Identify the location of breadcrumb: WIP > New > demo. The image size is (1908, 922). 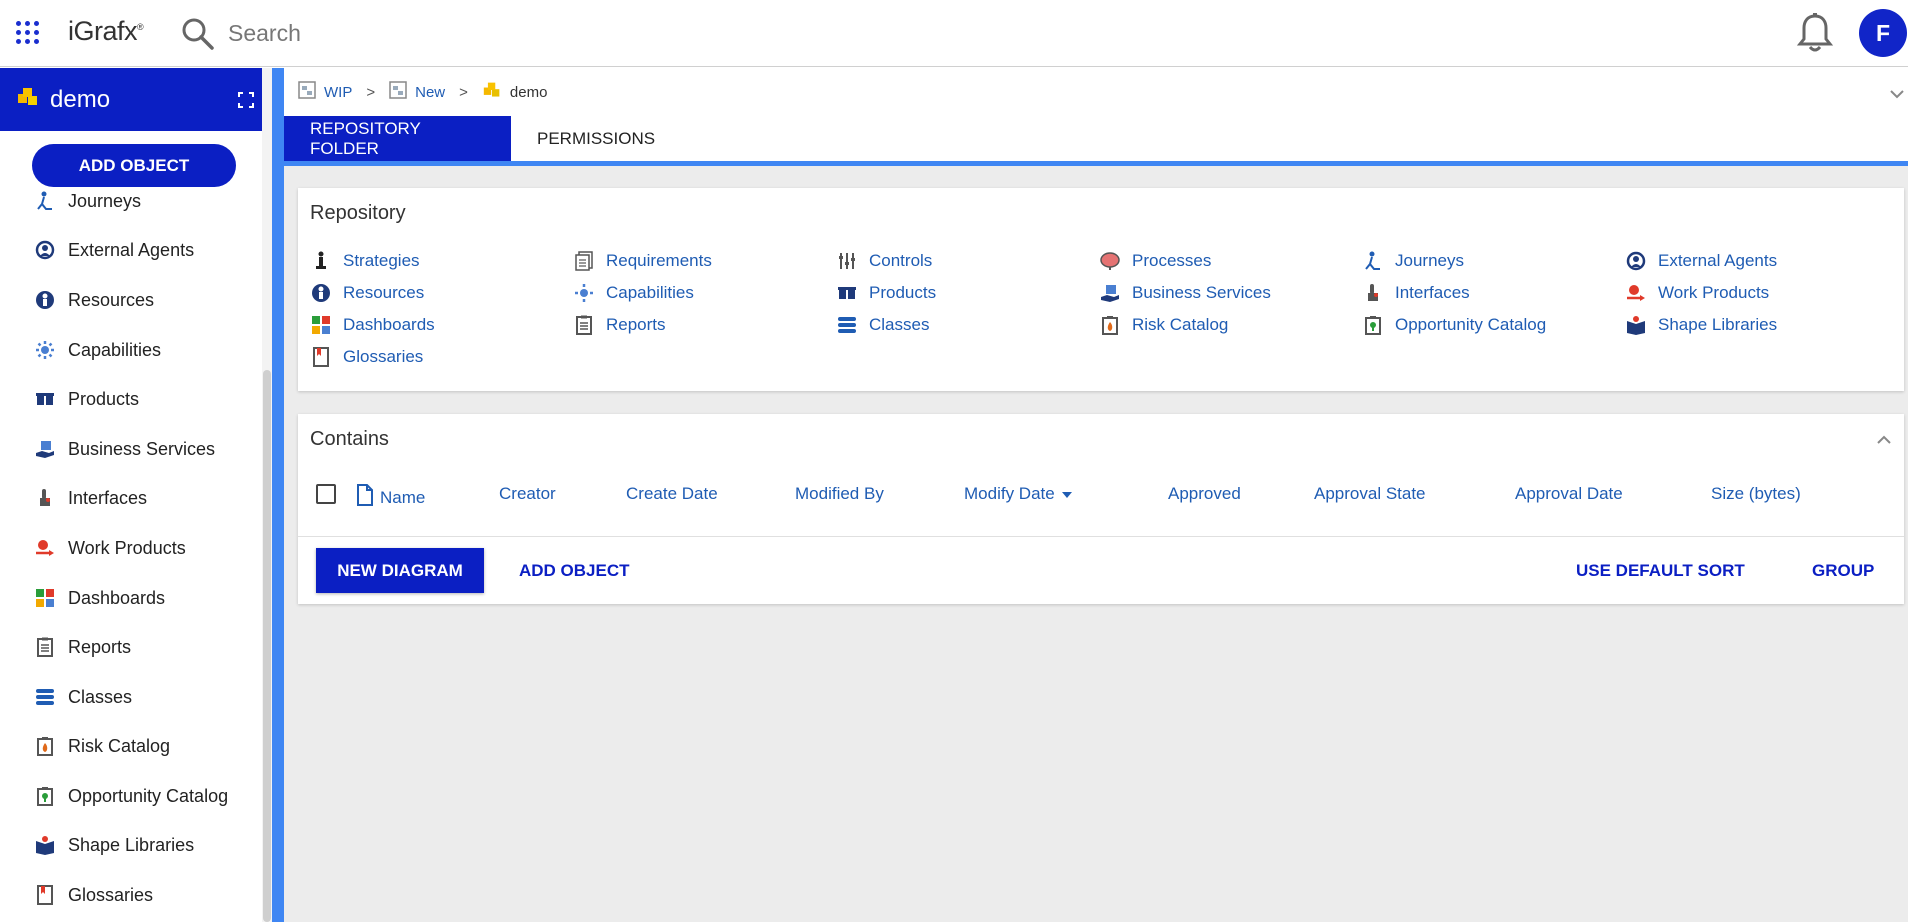
(1096, 92).